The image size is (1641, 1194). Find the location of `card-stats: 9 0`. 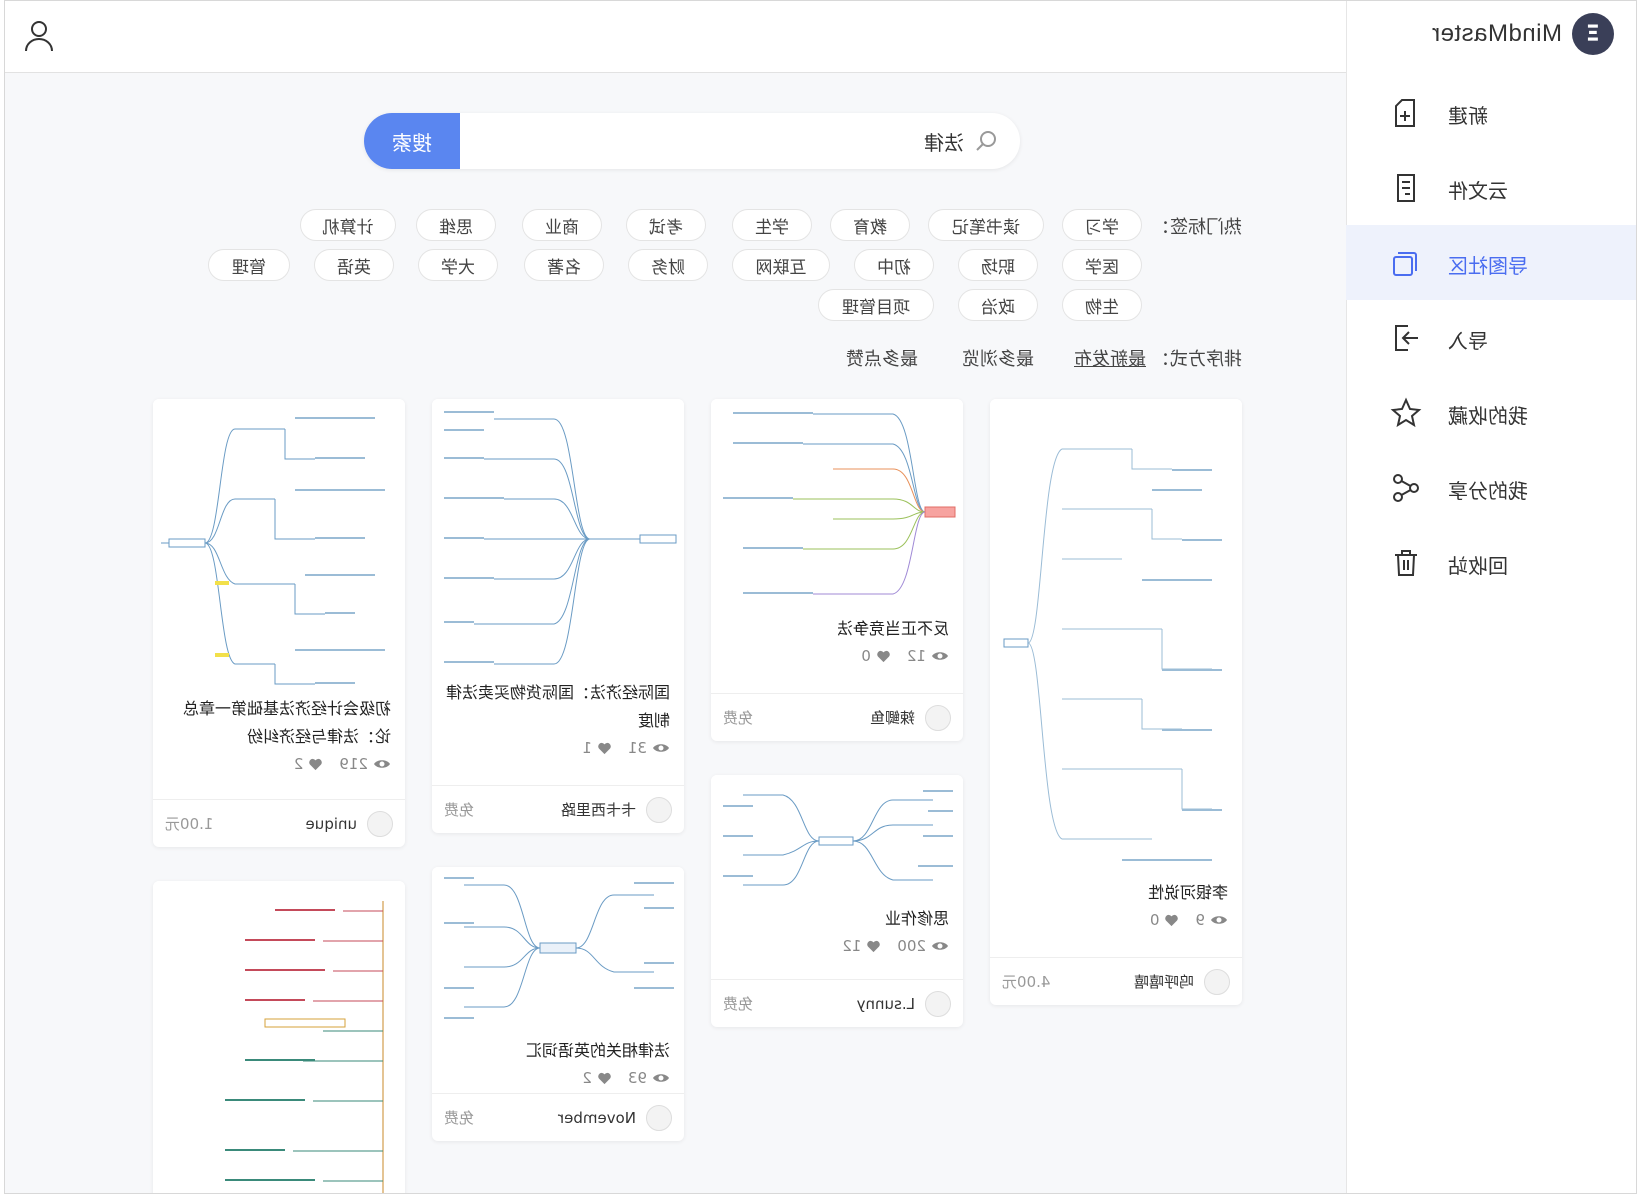

card-stats: 9 0 is located at coordinates (1116, 920).